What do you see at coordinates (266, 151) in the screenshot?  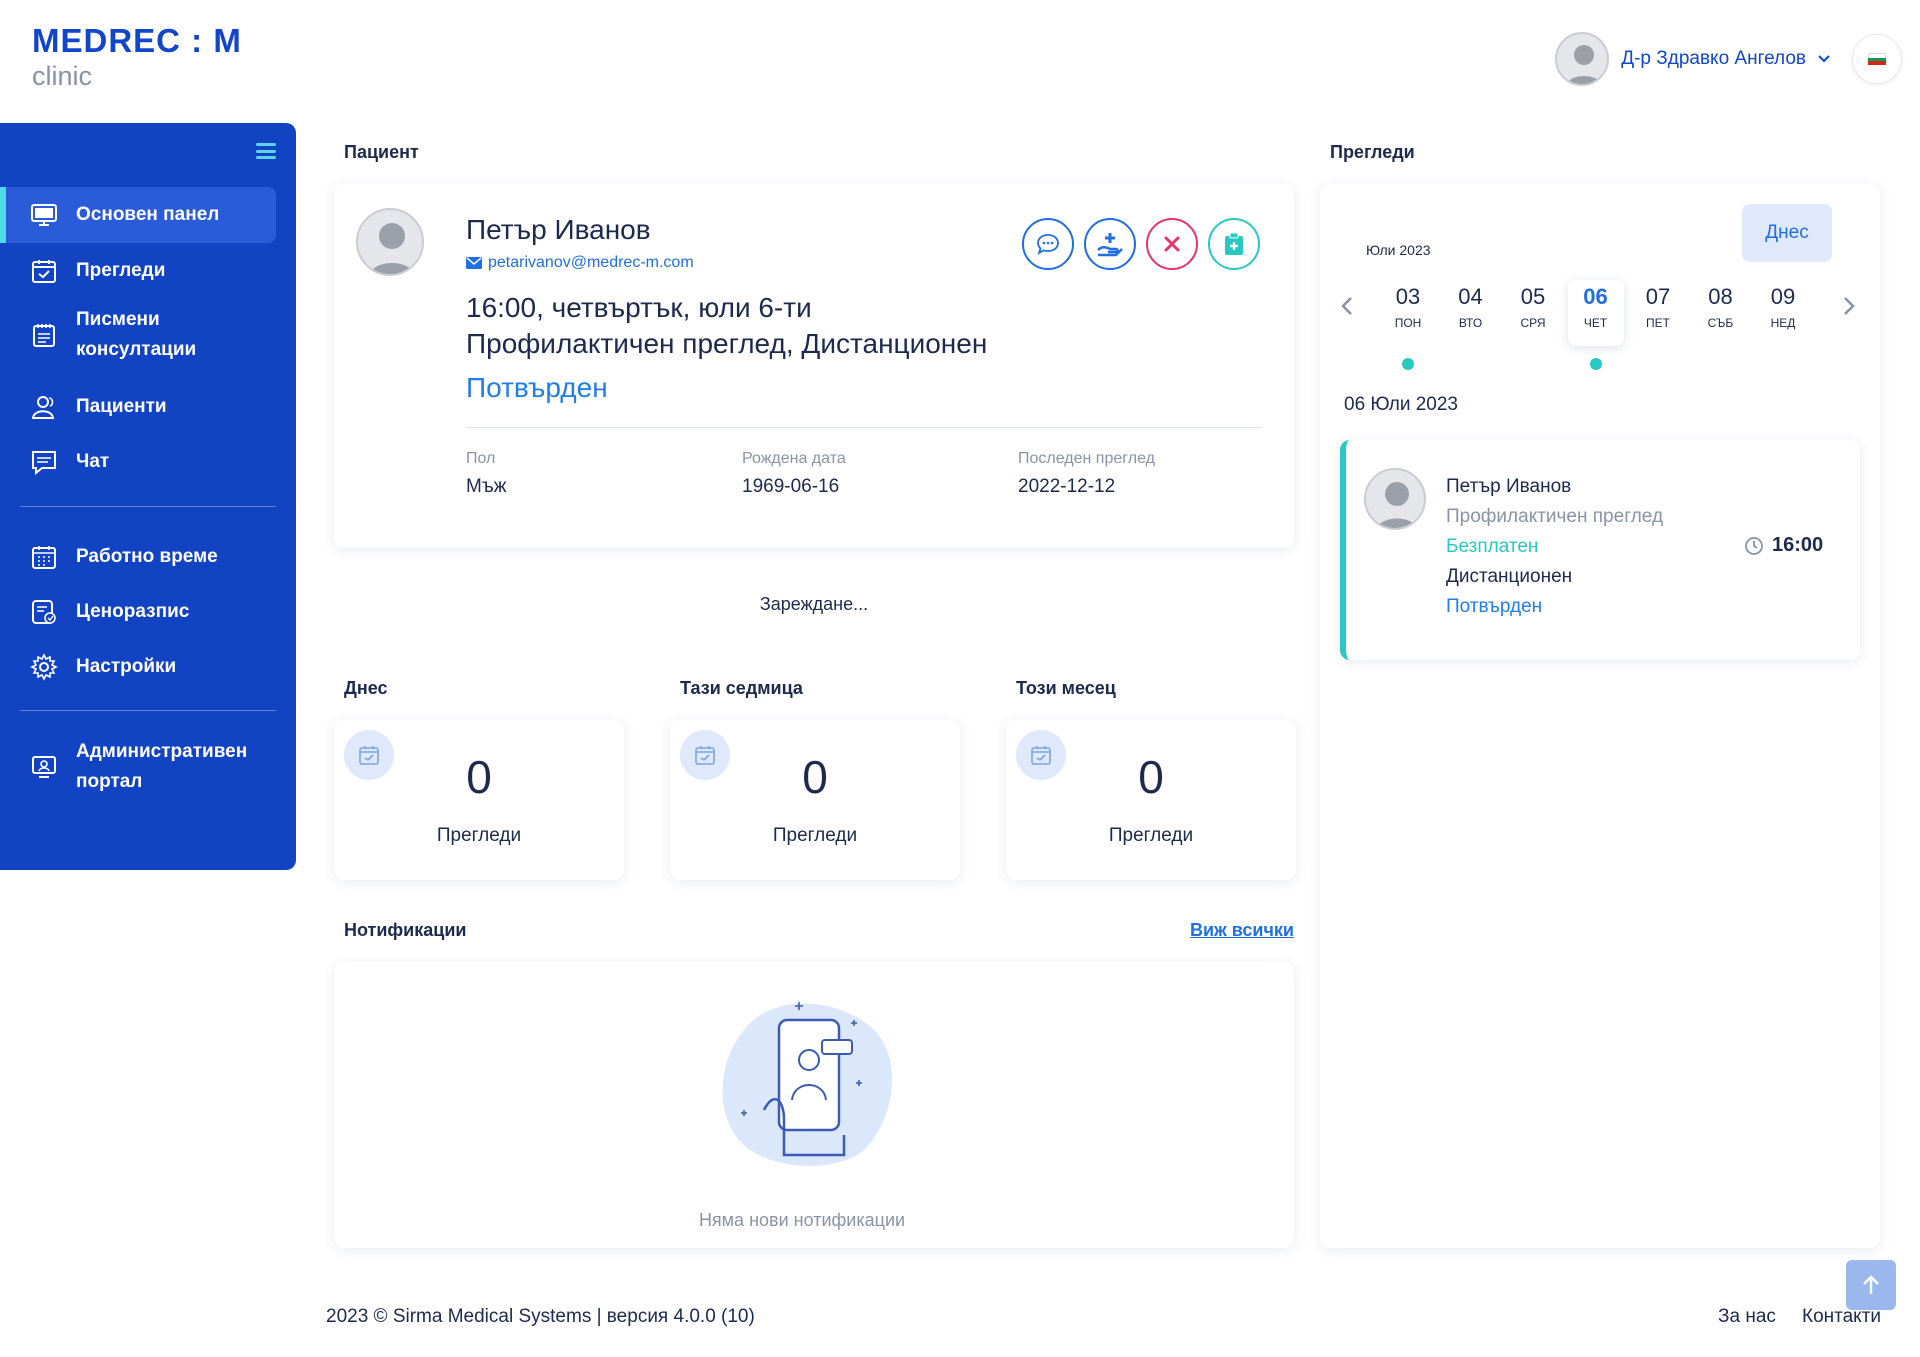 I see `menu-toggle-icon` at bounding box center [266, 151].